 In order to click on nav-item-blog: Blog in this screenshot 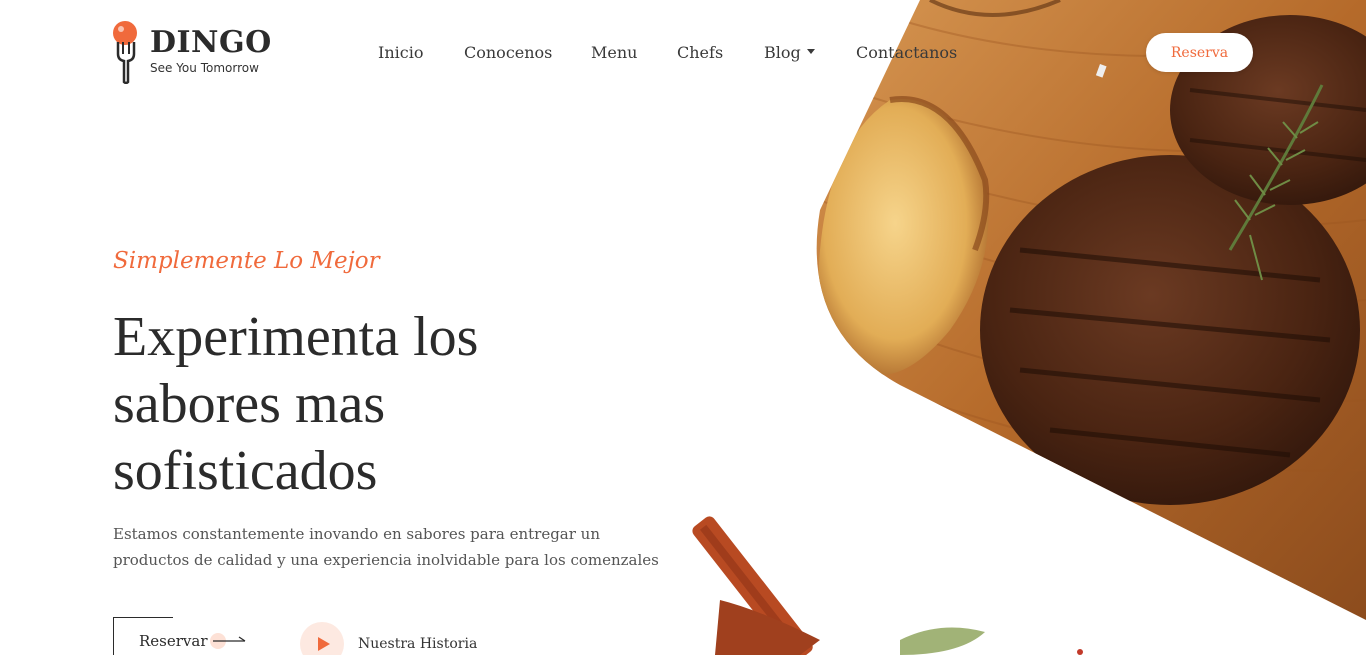, I will do `click(789, 53)`.